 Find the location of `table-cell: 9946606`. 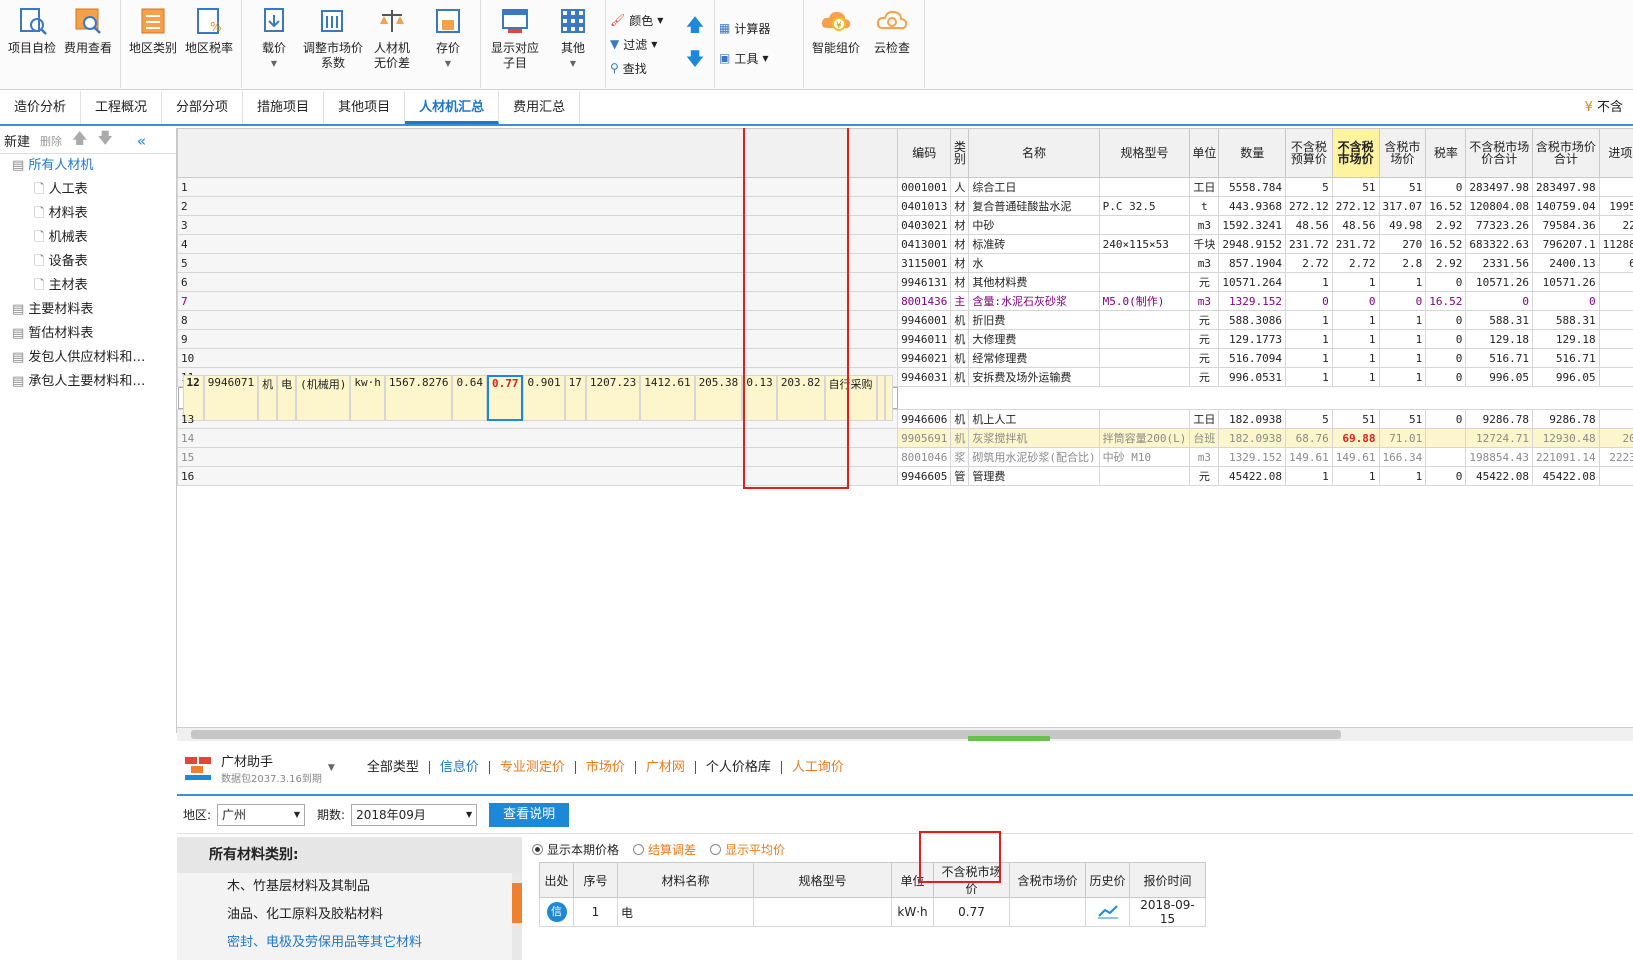

table-cell: 9946606 is located at coordinates (924, 419).